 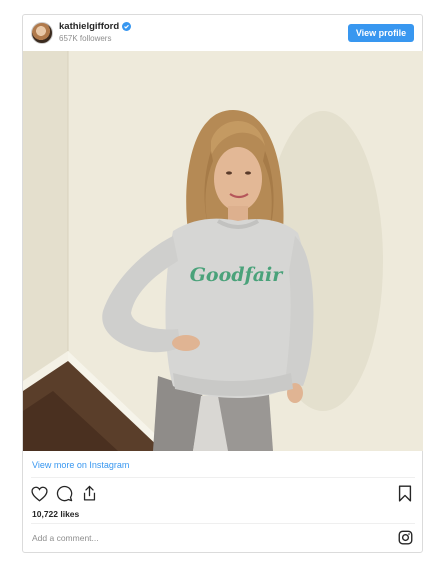 What do you see at coordinates (237, 275) in the screenshot?
I see `sweatshirt-logo-text: Goodfair` at bounding box center [237, 275].